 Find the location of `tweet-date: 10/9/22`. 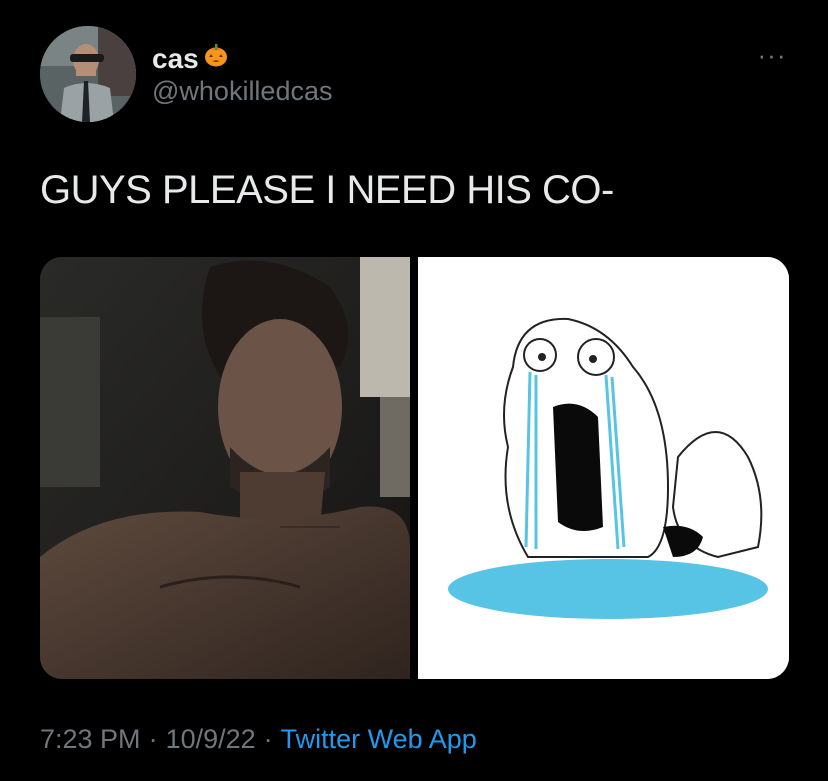

tweet-date: 10/9/22 is located at coordinates (211, 739).